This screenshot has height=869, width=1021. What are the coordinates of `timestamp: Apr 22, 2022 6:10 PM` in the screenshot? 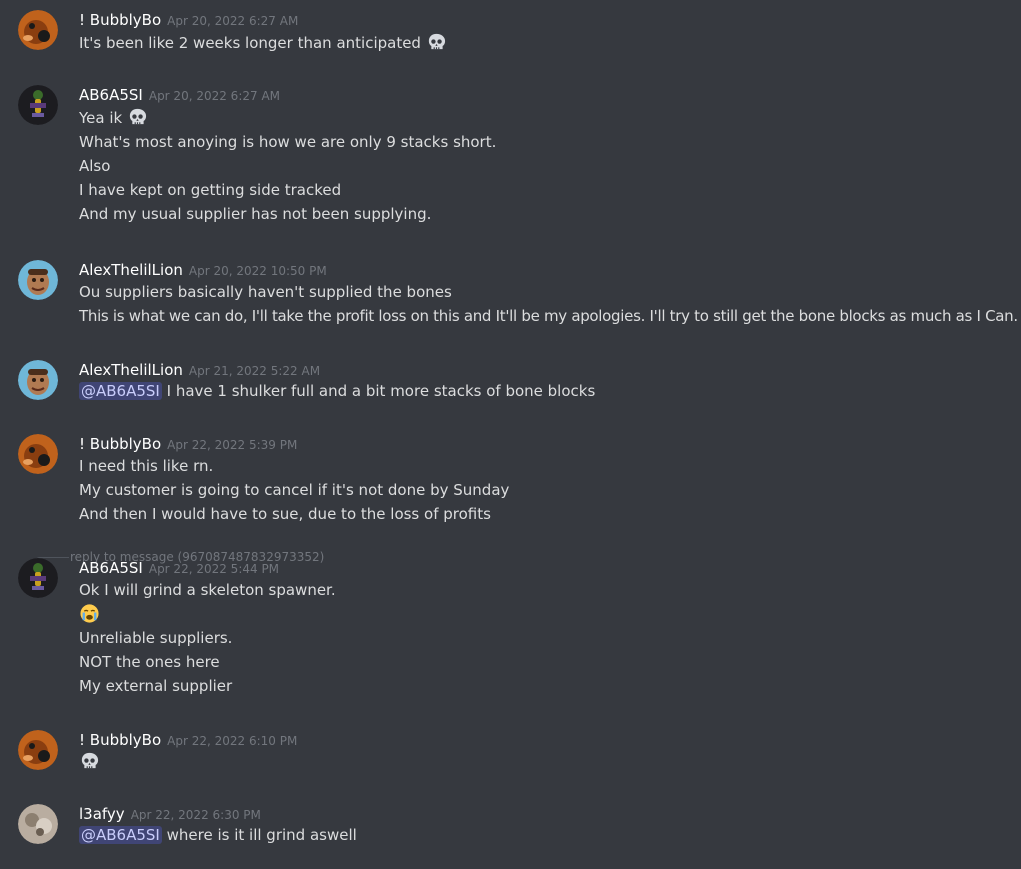 It's located at (232, 741).